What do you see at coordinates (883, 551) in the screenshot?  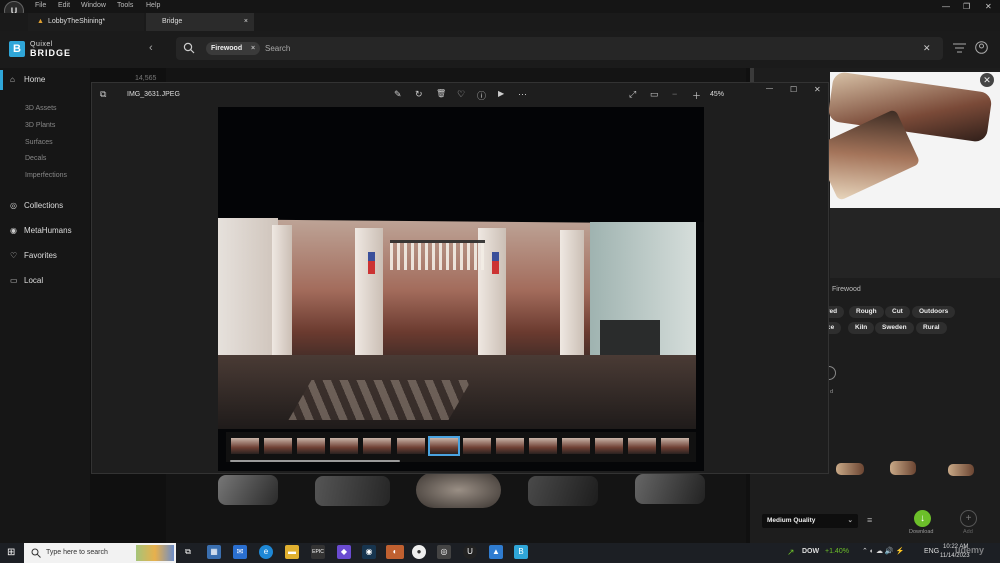 I see `tray-icons: ⌃ ◐ ☁ 🔊 ⚡` at bounding box center [883, 551].